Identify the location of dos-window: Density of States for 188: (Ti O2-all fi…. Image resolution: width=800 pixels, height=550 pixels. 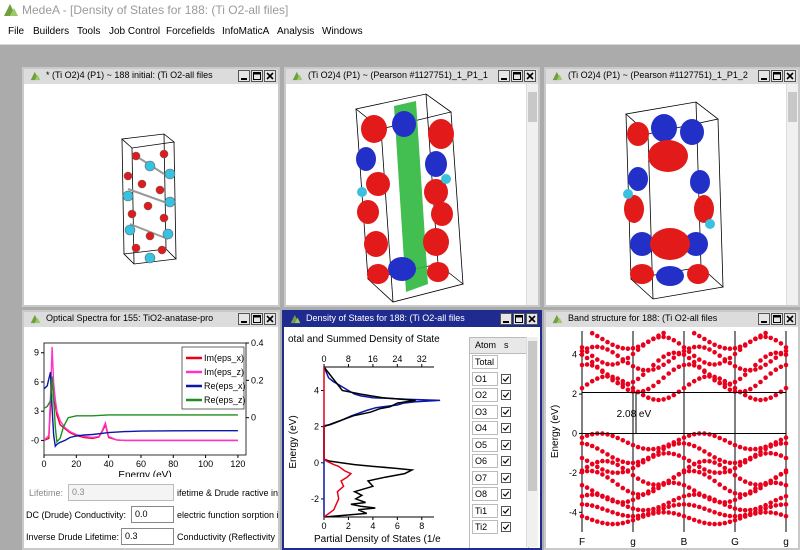
(412, 430).